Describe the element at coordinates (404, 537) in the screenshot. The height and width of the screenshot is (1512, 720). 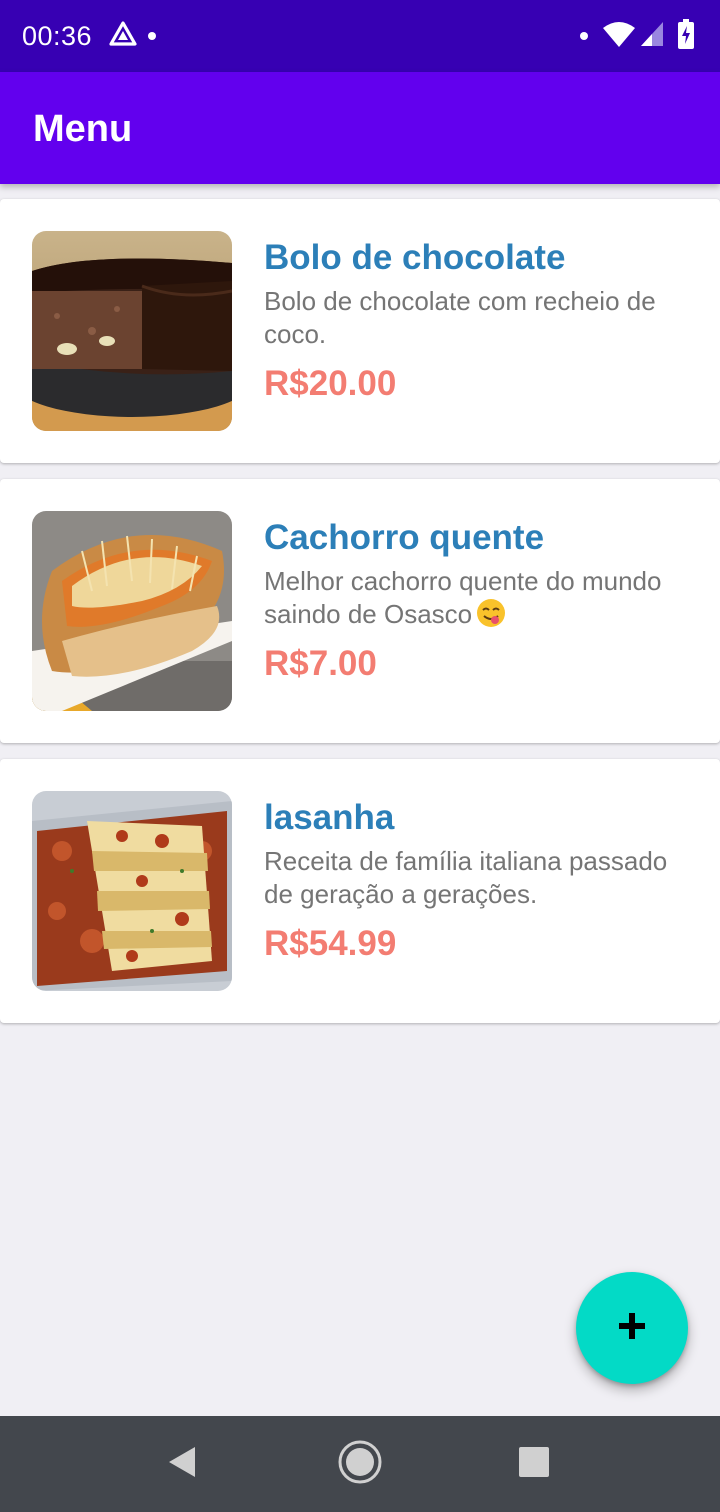
I see `menu-item-name: Cachorro quente` at that location.